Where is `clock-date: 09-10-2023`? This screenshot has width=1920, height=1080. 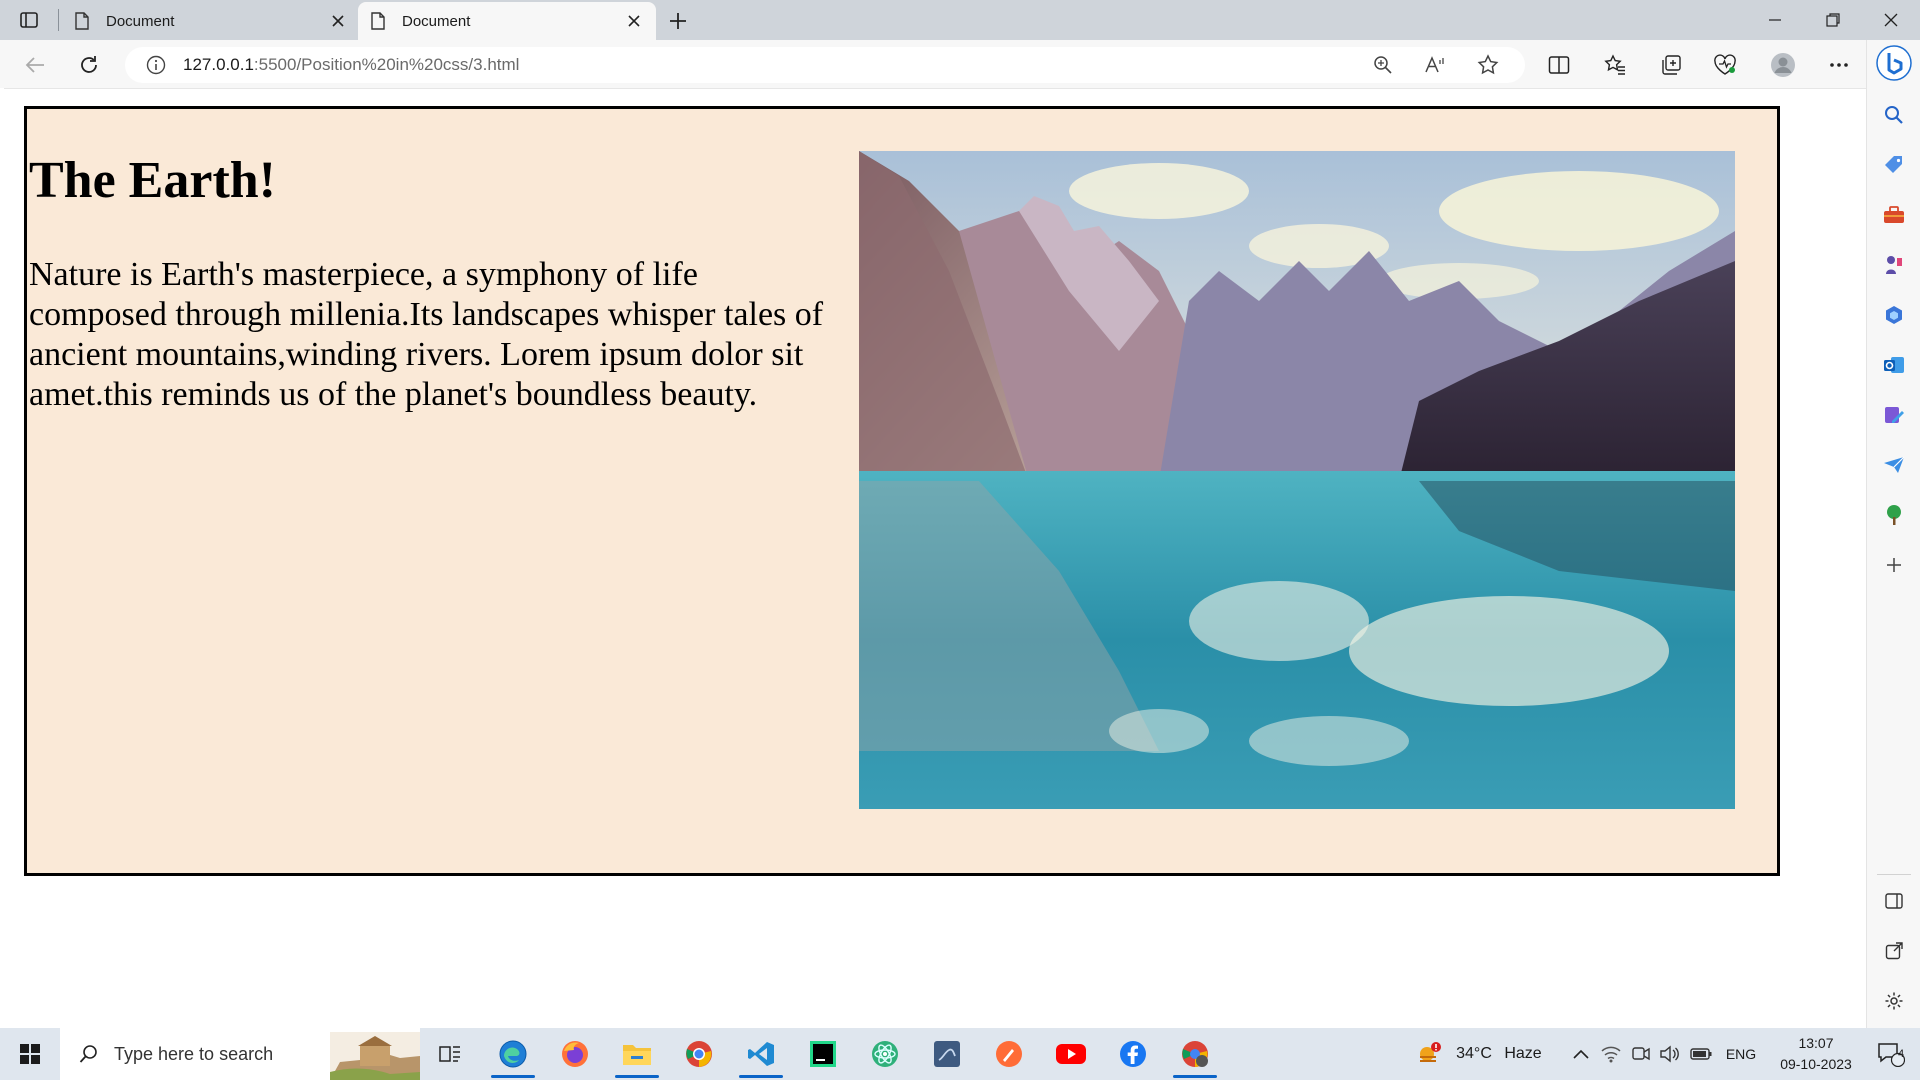 clock-date: 09-10-2023 is located at coordinates (1816, 1064).